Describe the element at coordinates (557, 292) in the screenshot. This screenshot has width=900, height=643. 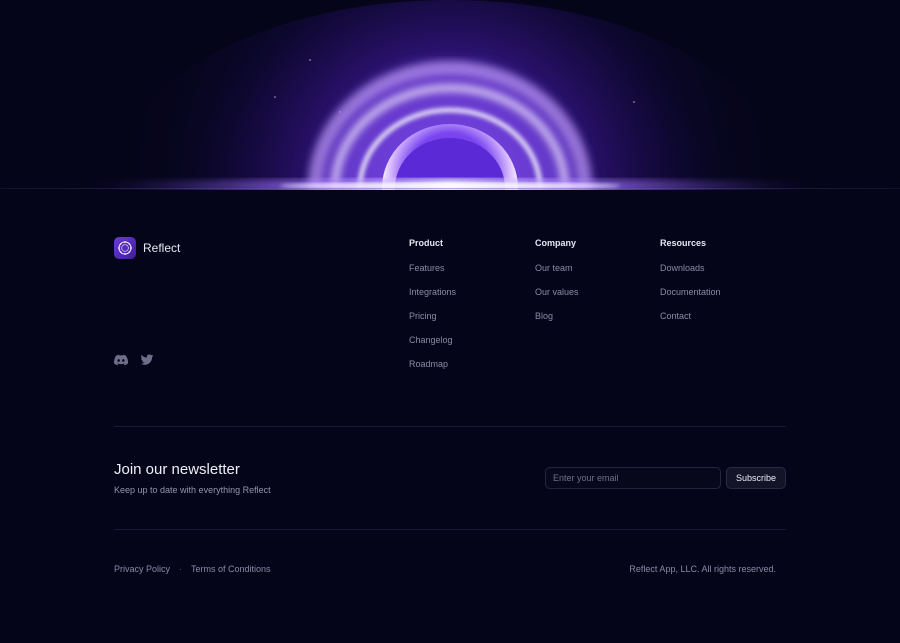
I see `footer-link-our-values: Our values` at that location.